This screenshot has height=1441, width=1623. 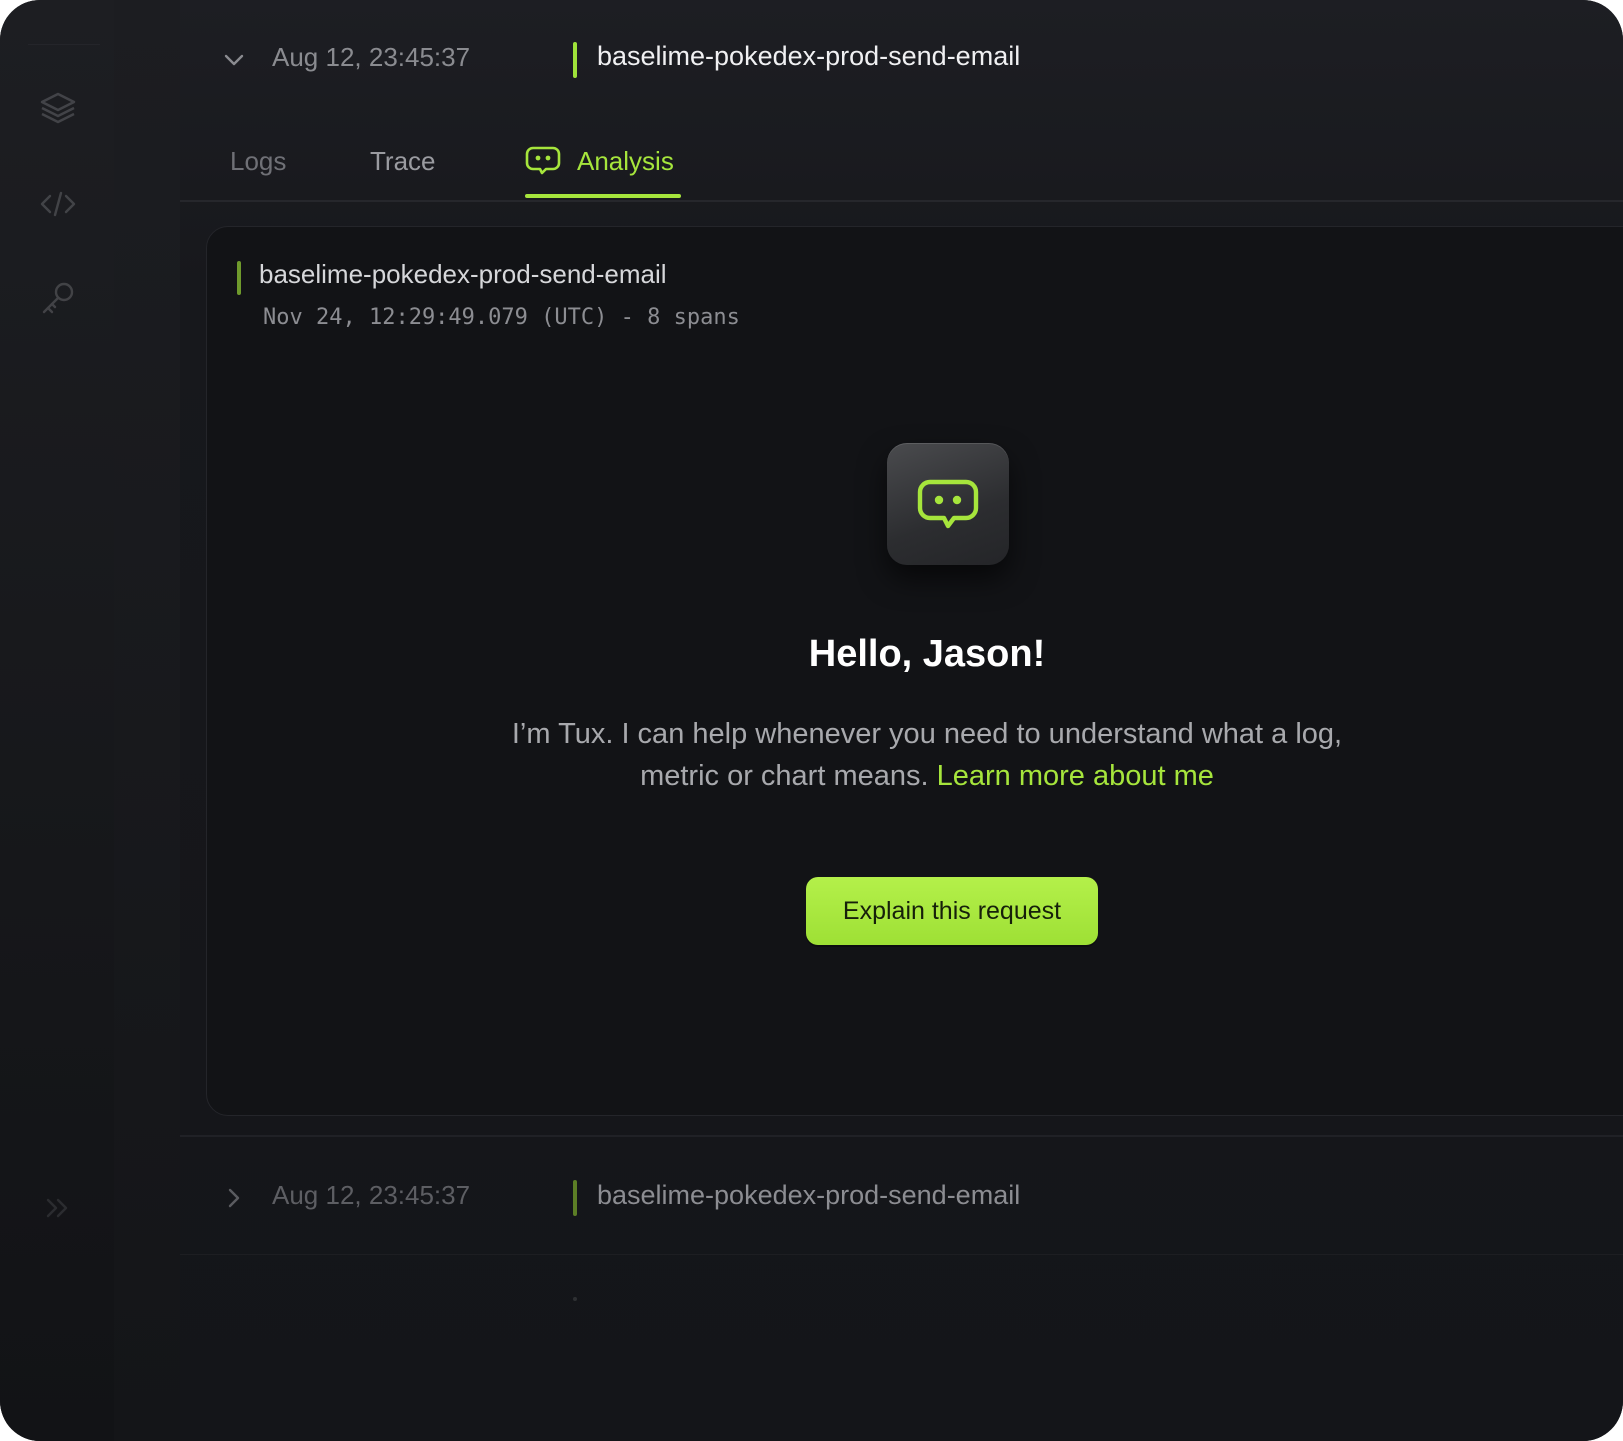 What do you see at coordinates (625, 161) in the screenshot?
I see `tab-analysis-label: Analysis` at bounding box center [625, 161].